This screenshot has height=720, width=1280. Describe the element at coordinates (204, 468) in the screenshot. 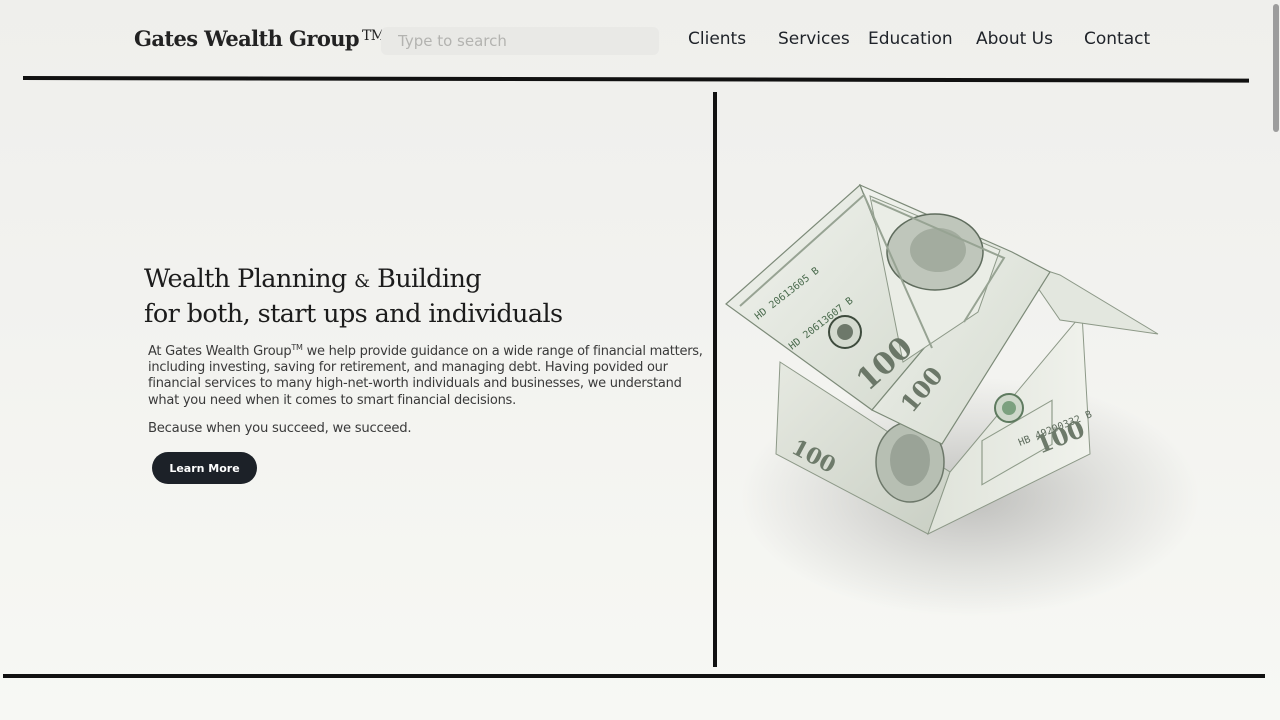

I see `learn-more-button: Learn More` at that location.